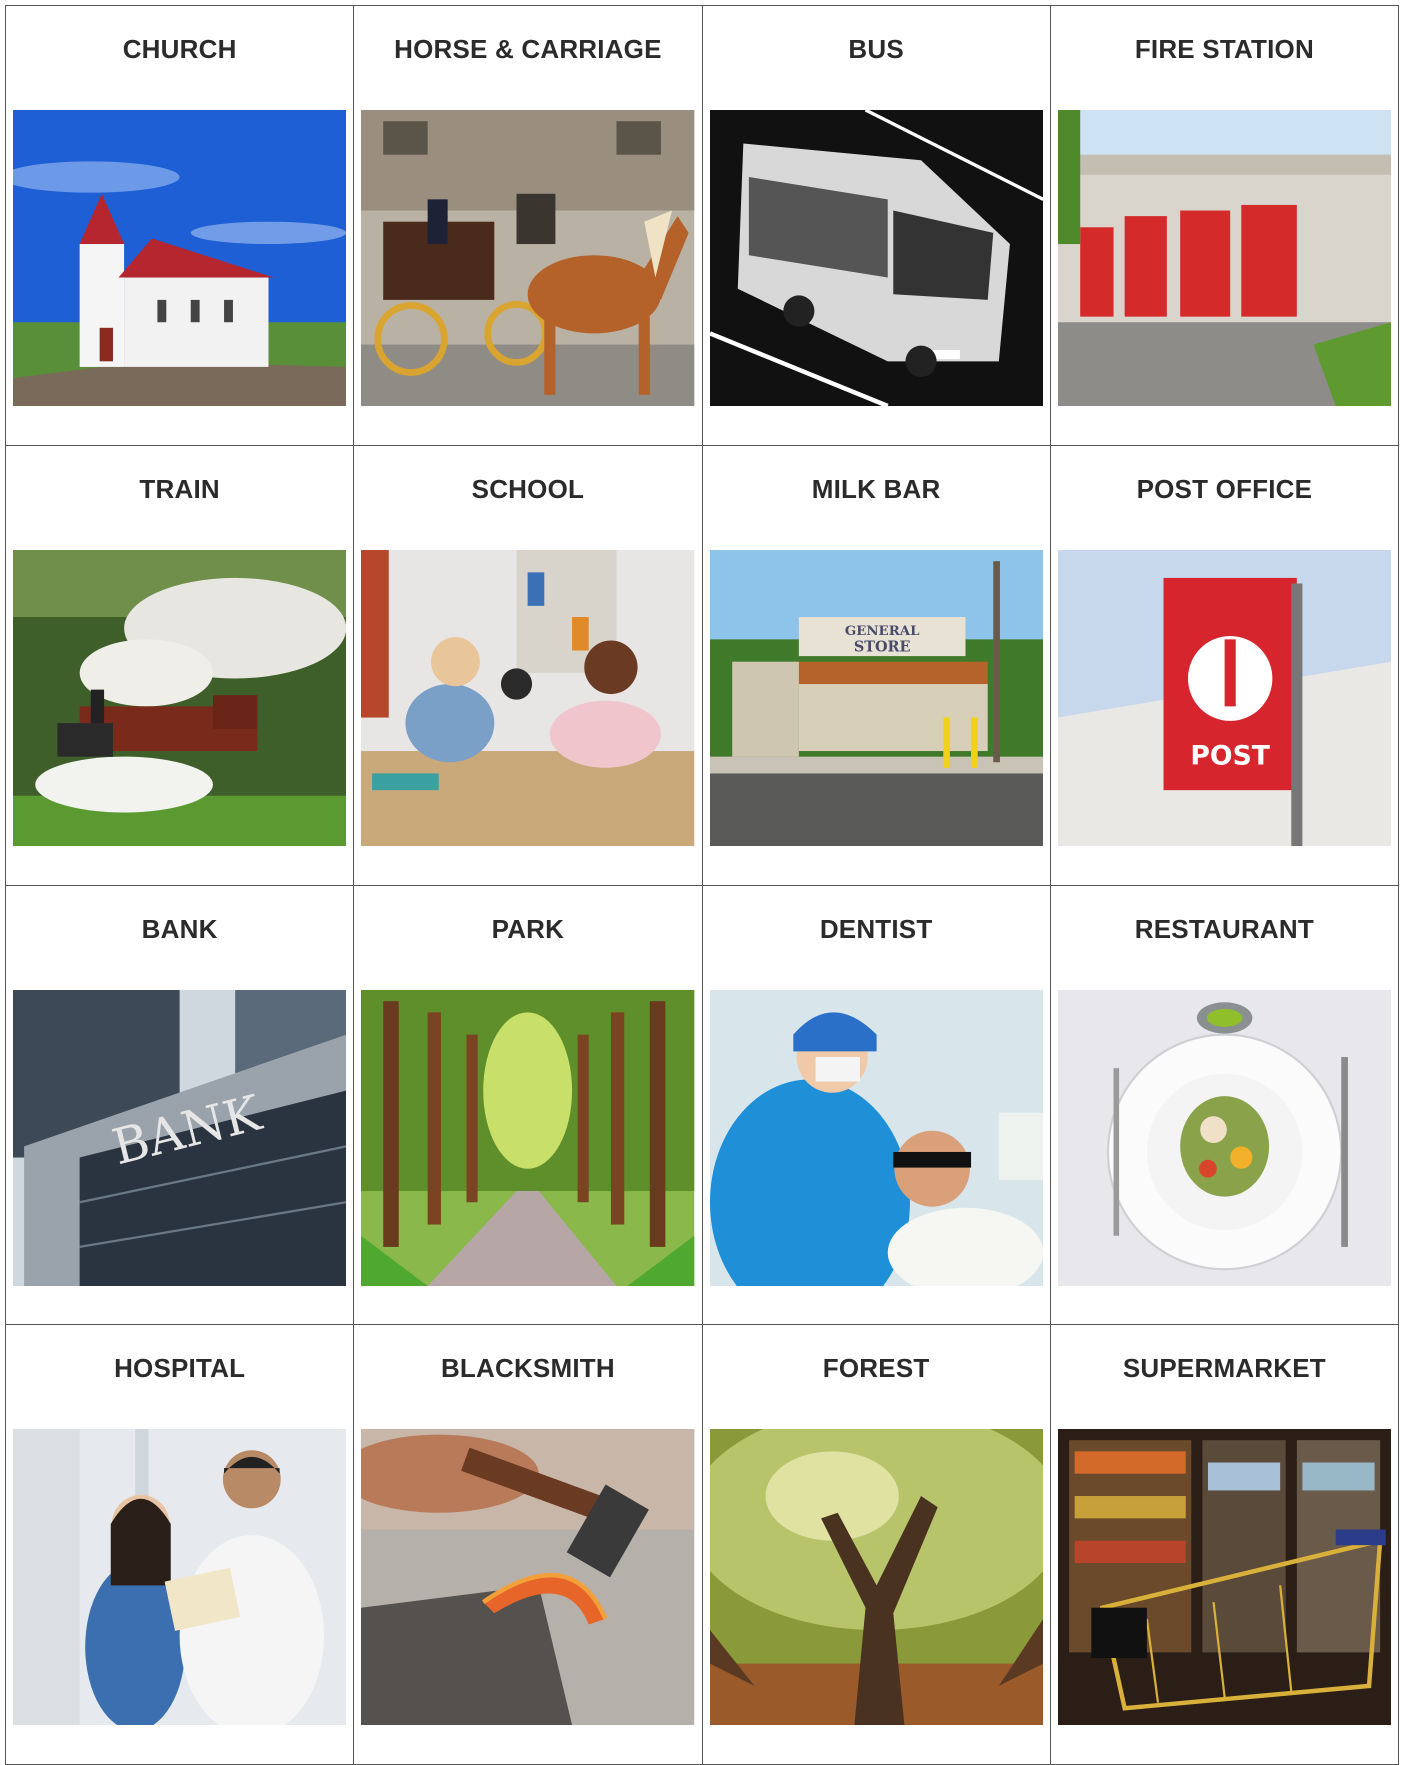 Image resolution: width=1405 pixels, height=1765 pixels. I want to click on card-blacksmith: BLACKSMITH, so click(528, 1545).